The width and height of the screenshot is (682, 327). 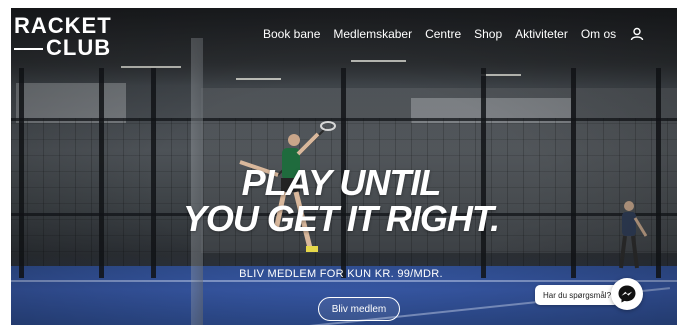 I want to click on chat-prompt: Har du spørgsmål?, so click(x=577, y=295).